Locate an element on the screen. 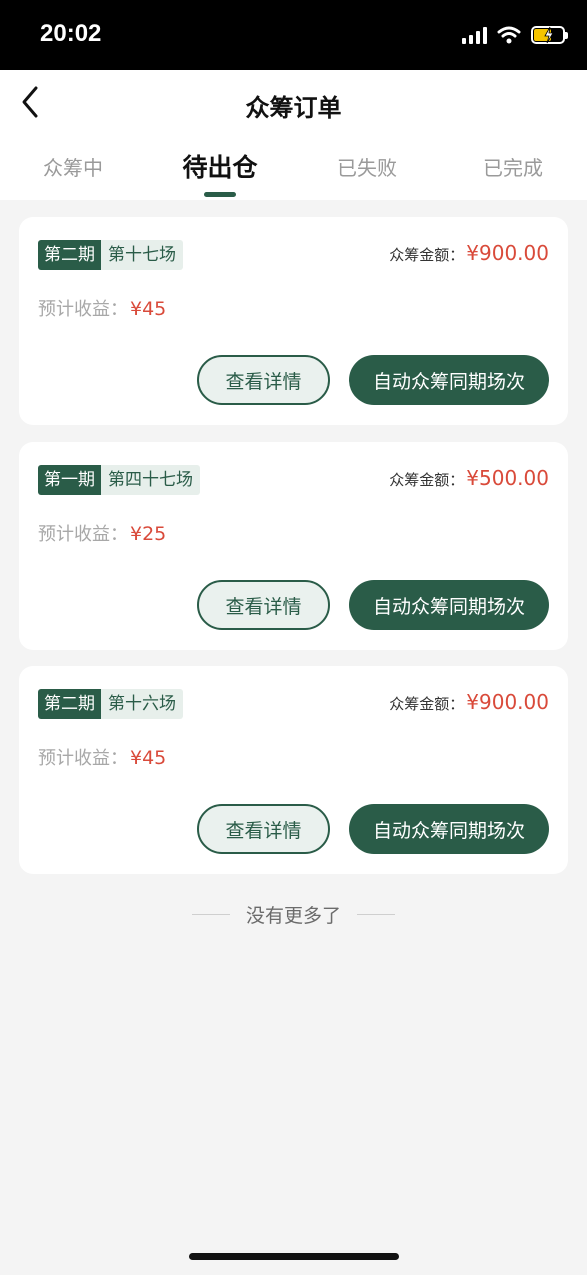 The width and height of the screenshot is (587, 1275). page-title: 众筹订单 is located at coordinates (293, 108).